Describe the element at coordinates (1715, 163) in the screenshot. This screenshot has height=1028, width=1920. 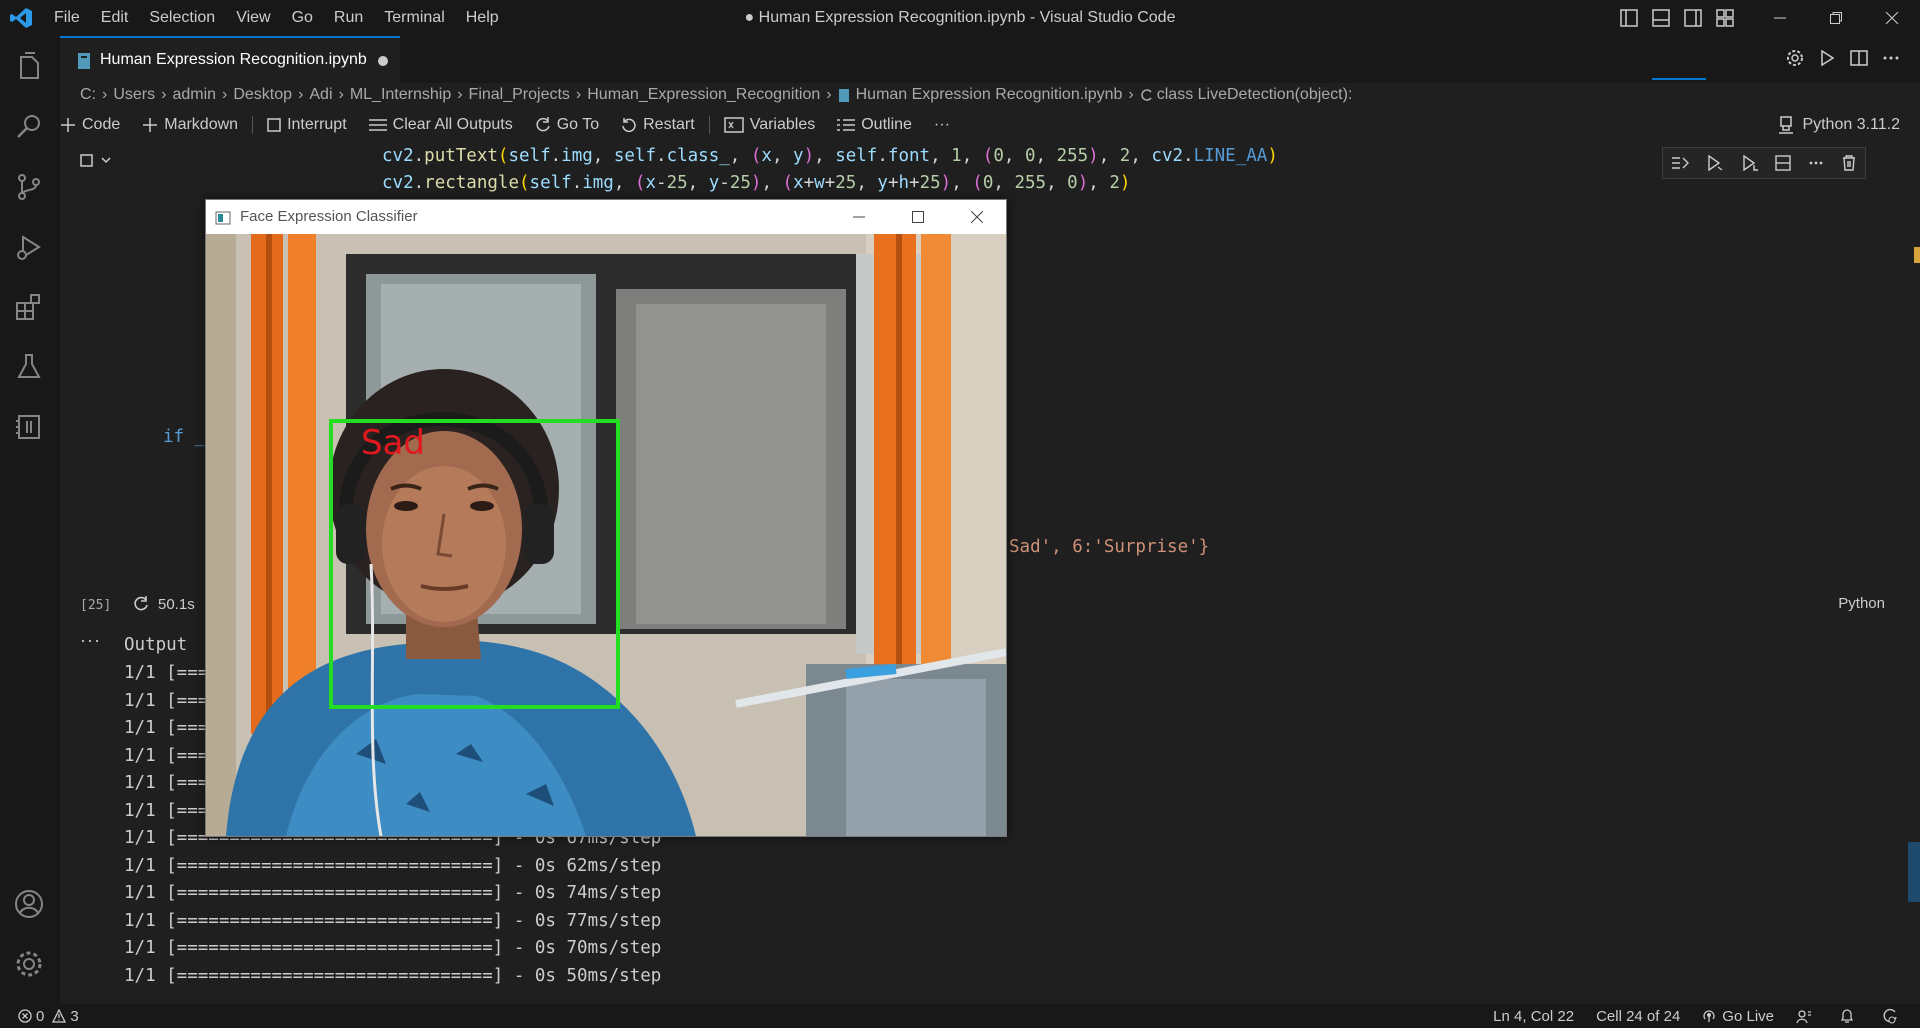
I see `execute-cell-below-icon` at that location.